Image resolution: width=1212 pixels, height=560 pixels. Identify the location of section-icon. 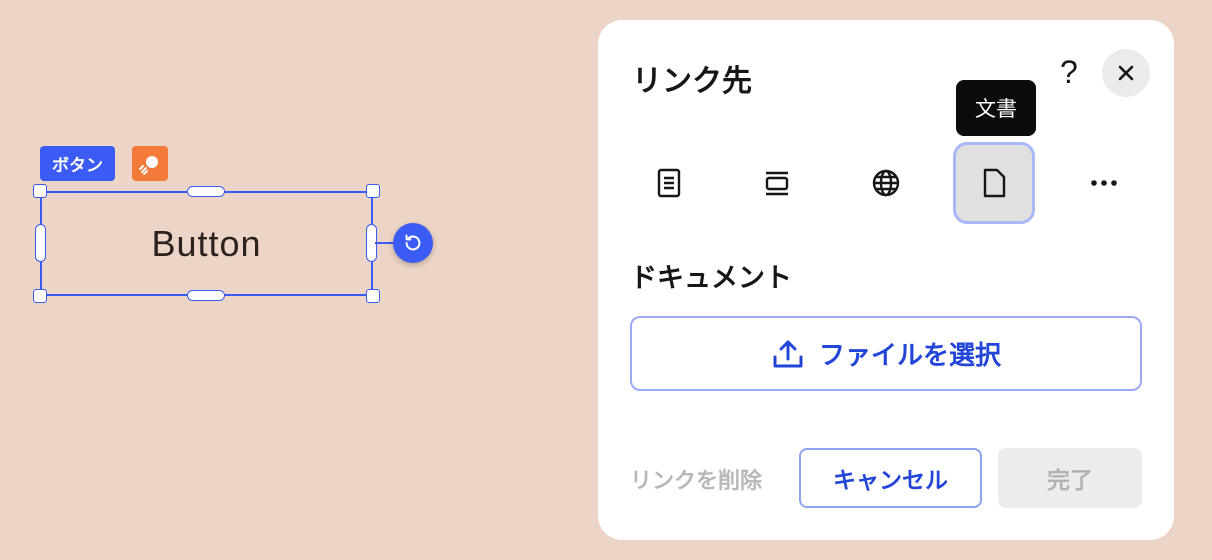
(777, 183).